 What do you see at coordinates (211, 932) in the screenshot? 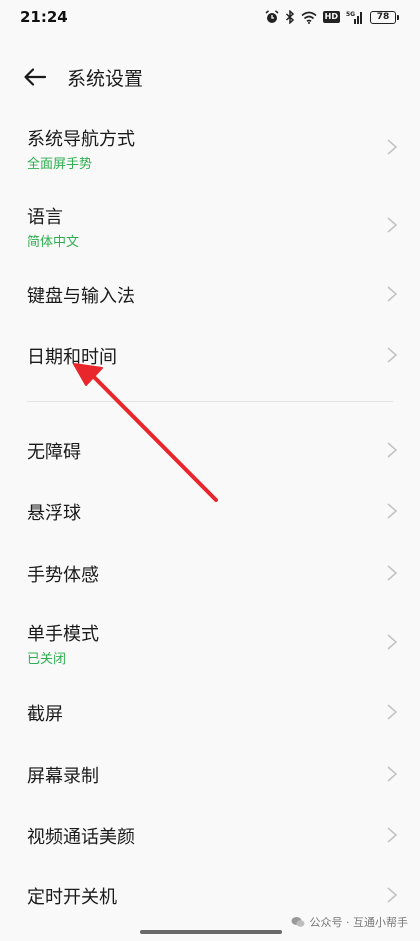
I see `home-indicator` at bounding box center [211, 932].